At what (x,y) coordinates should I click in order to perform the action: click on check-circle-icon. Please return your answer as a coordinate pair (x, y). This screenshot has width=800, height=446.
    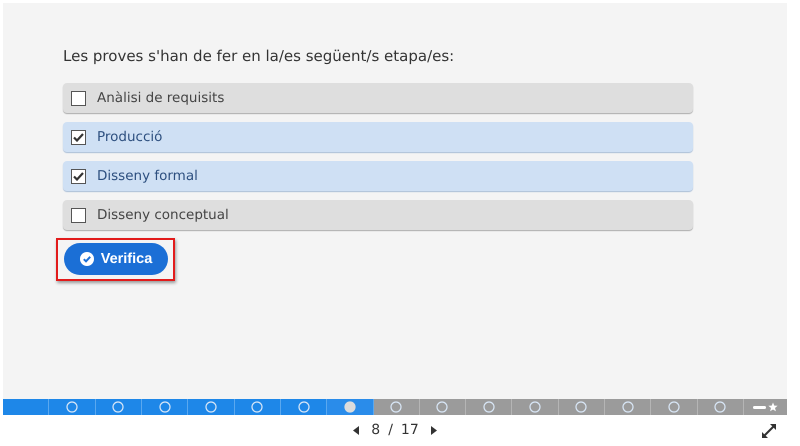
    Looking at the image, I should click on (87, 259).